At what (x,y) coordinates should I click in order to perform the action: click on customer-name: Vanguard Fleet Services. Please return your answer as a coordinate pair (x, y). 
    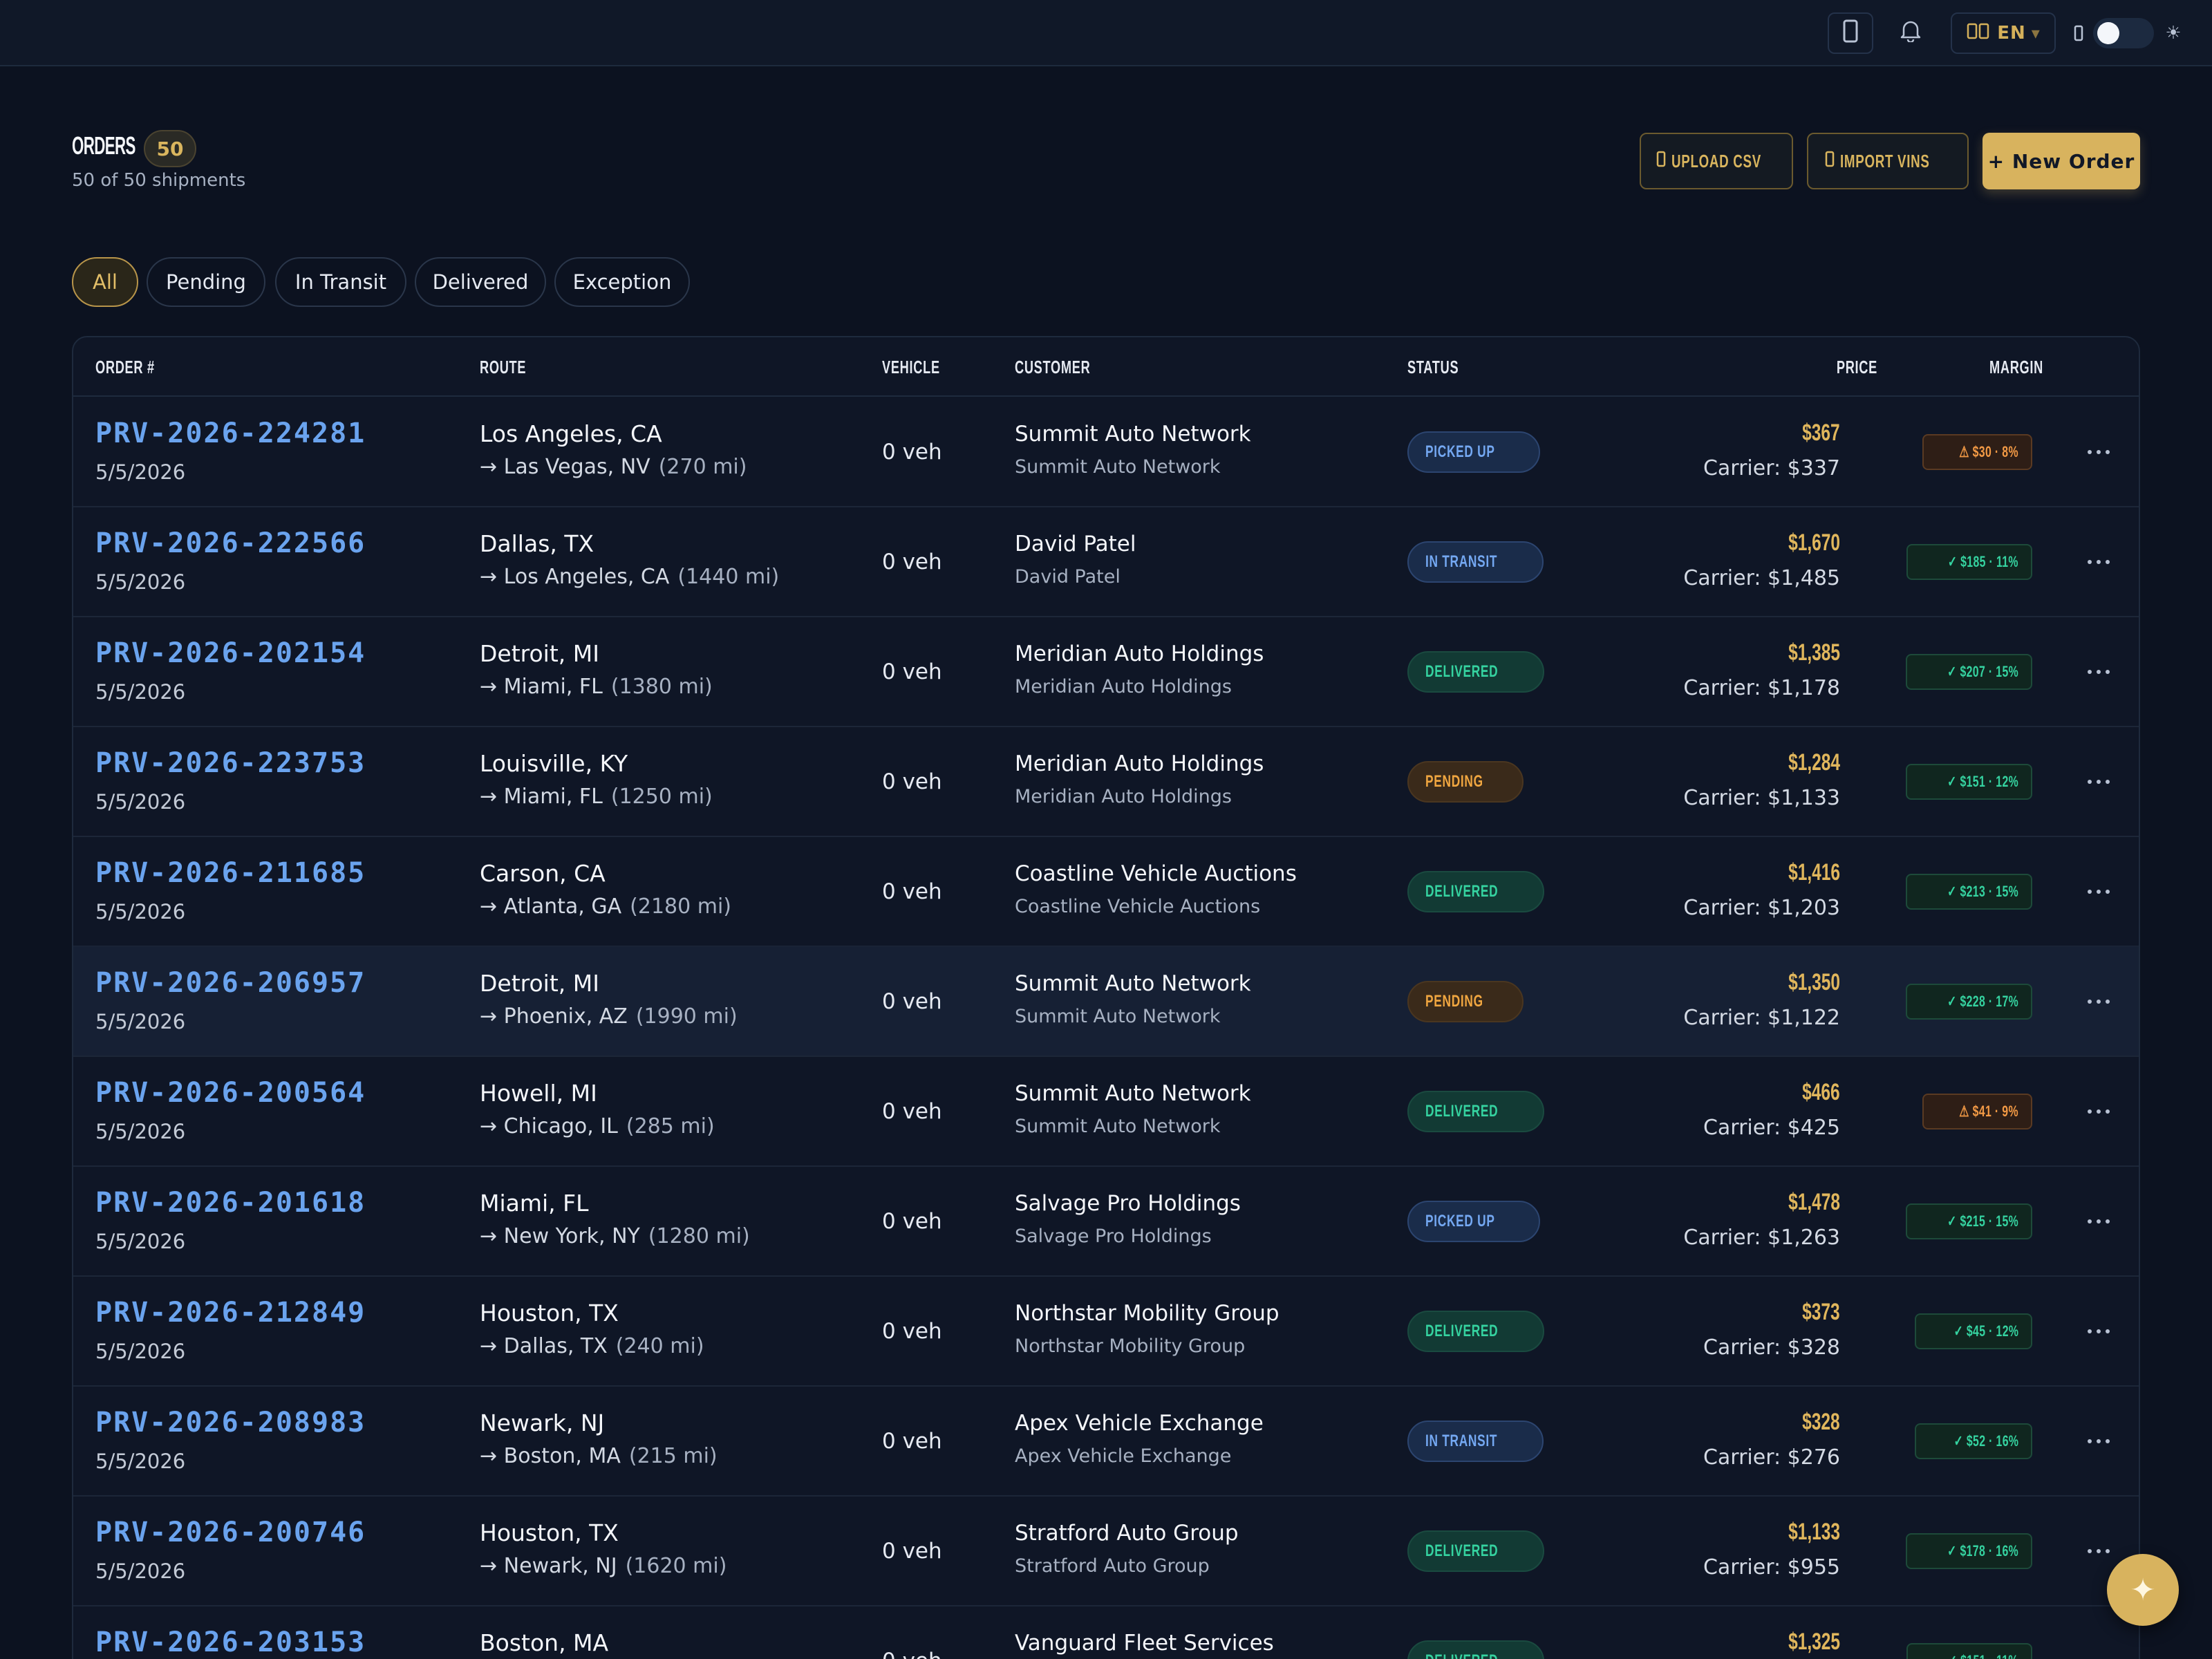
    Looking at the image, I should click on (1145, 1643).